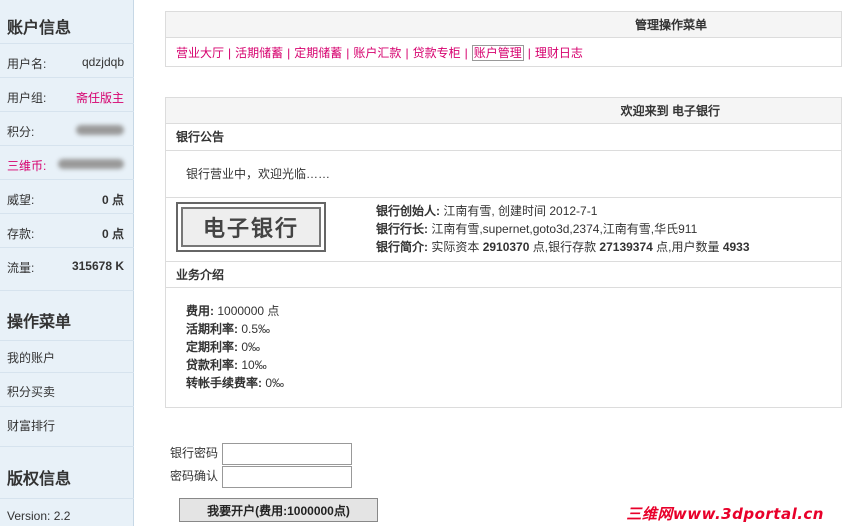 The image size is (842, 526). What do you see at coordinates (503, 274) in the screenshot?
I see `business-title: 业务介绍` at bounding box center [503, 274].